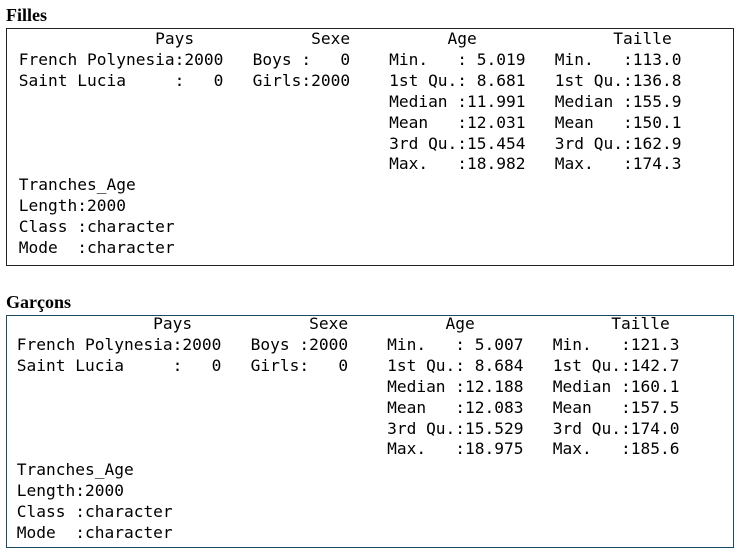 This screenshot has height=550, width=739. What do you see at coordinates (102, 185) in the screenshot?
I see `filles-output-line: Tranches_Age` at bounding box center [102, 185].